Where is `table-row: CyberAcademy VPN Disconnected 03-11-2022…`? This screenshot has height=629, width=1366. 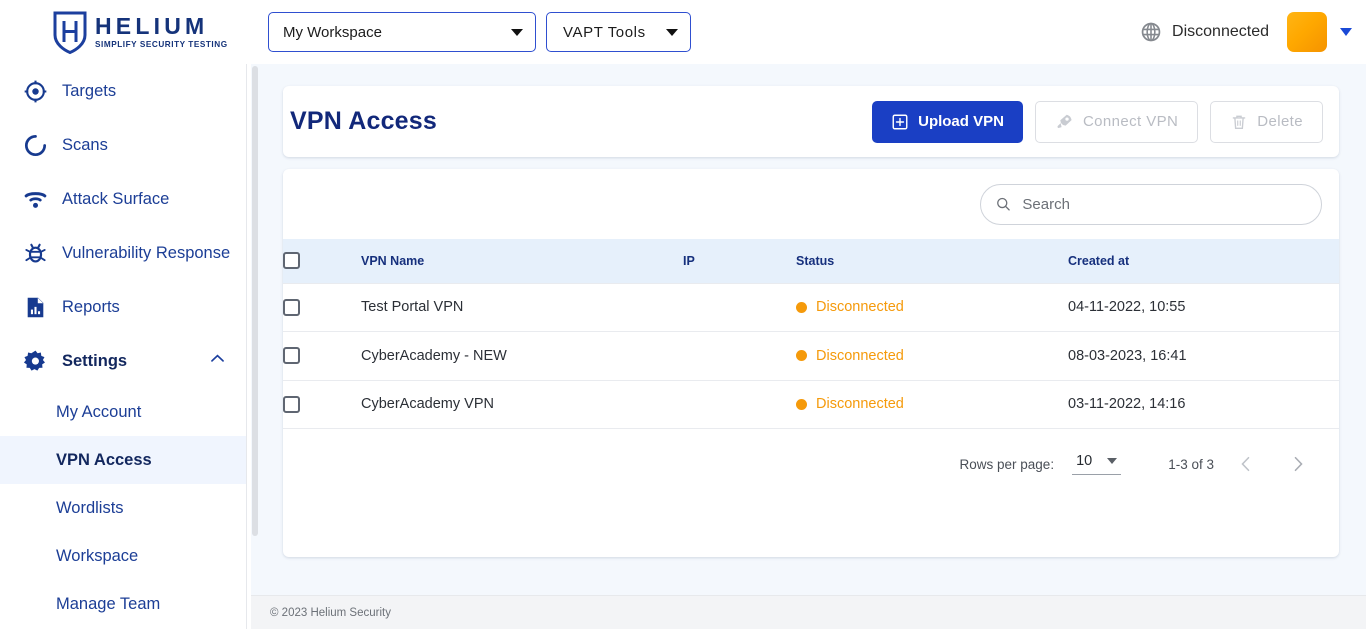 table-row: CyberAcademy VPN Disconnected 03-11-2022… is located at coordinates (811, 404).